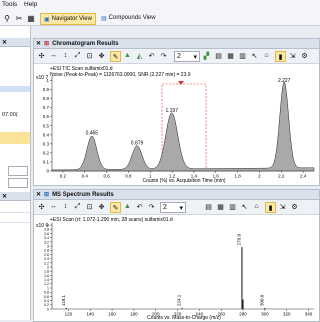 The height and width of the screenshot is (322, 320). What do you see at coordinates (176, 195) in the screenshot?
I see `ms-spectrum-header: ✕ ⊞ MS Spectrum Results` at bounding box center [176, 195].